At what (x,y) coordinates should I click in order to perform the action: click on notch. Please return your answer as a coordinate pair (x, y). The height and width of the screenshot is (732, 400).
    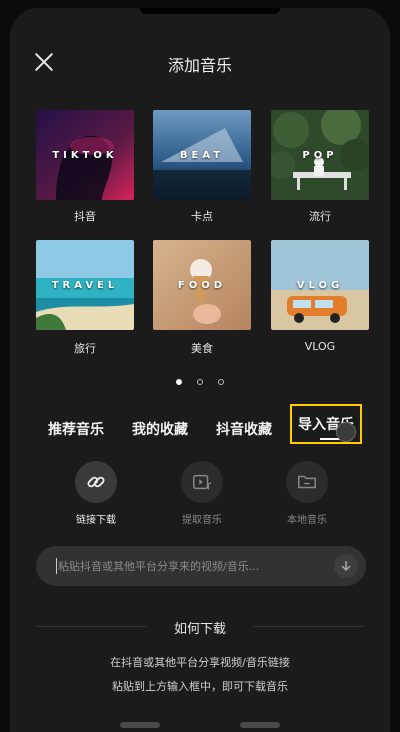
    Looking at the image, I should click on (210, 11).